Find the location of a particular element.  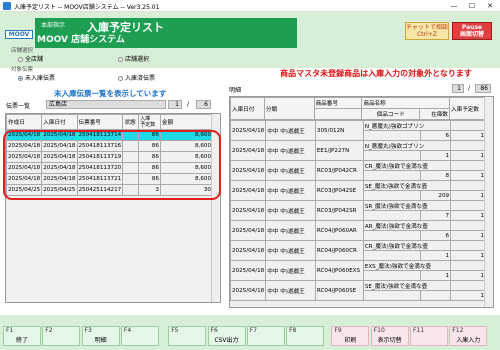

close-icon: ✕ is located at coordinates (490, 6).